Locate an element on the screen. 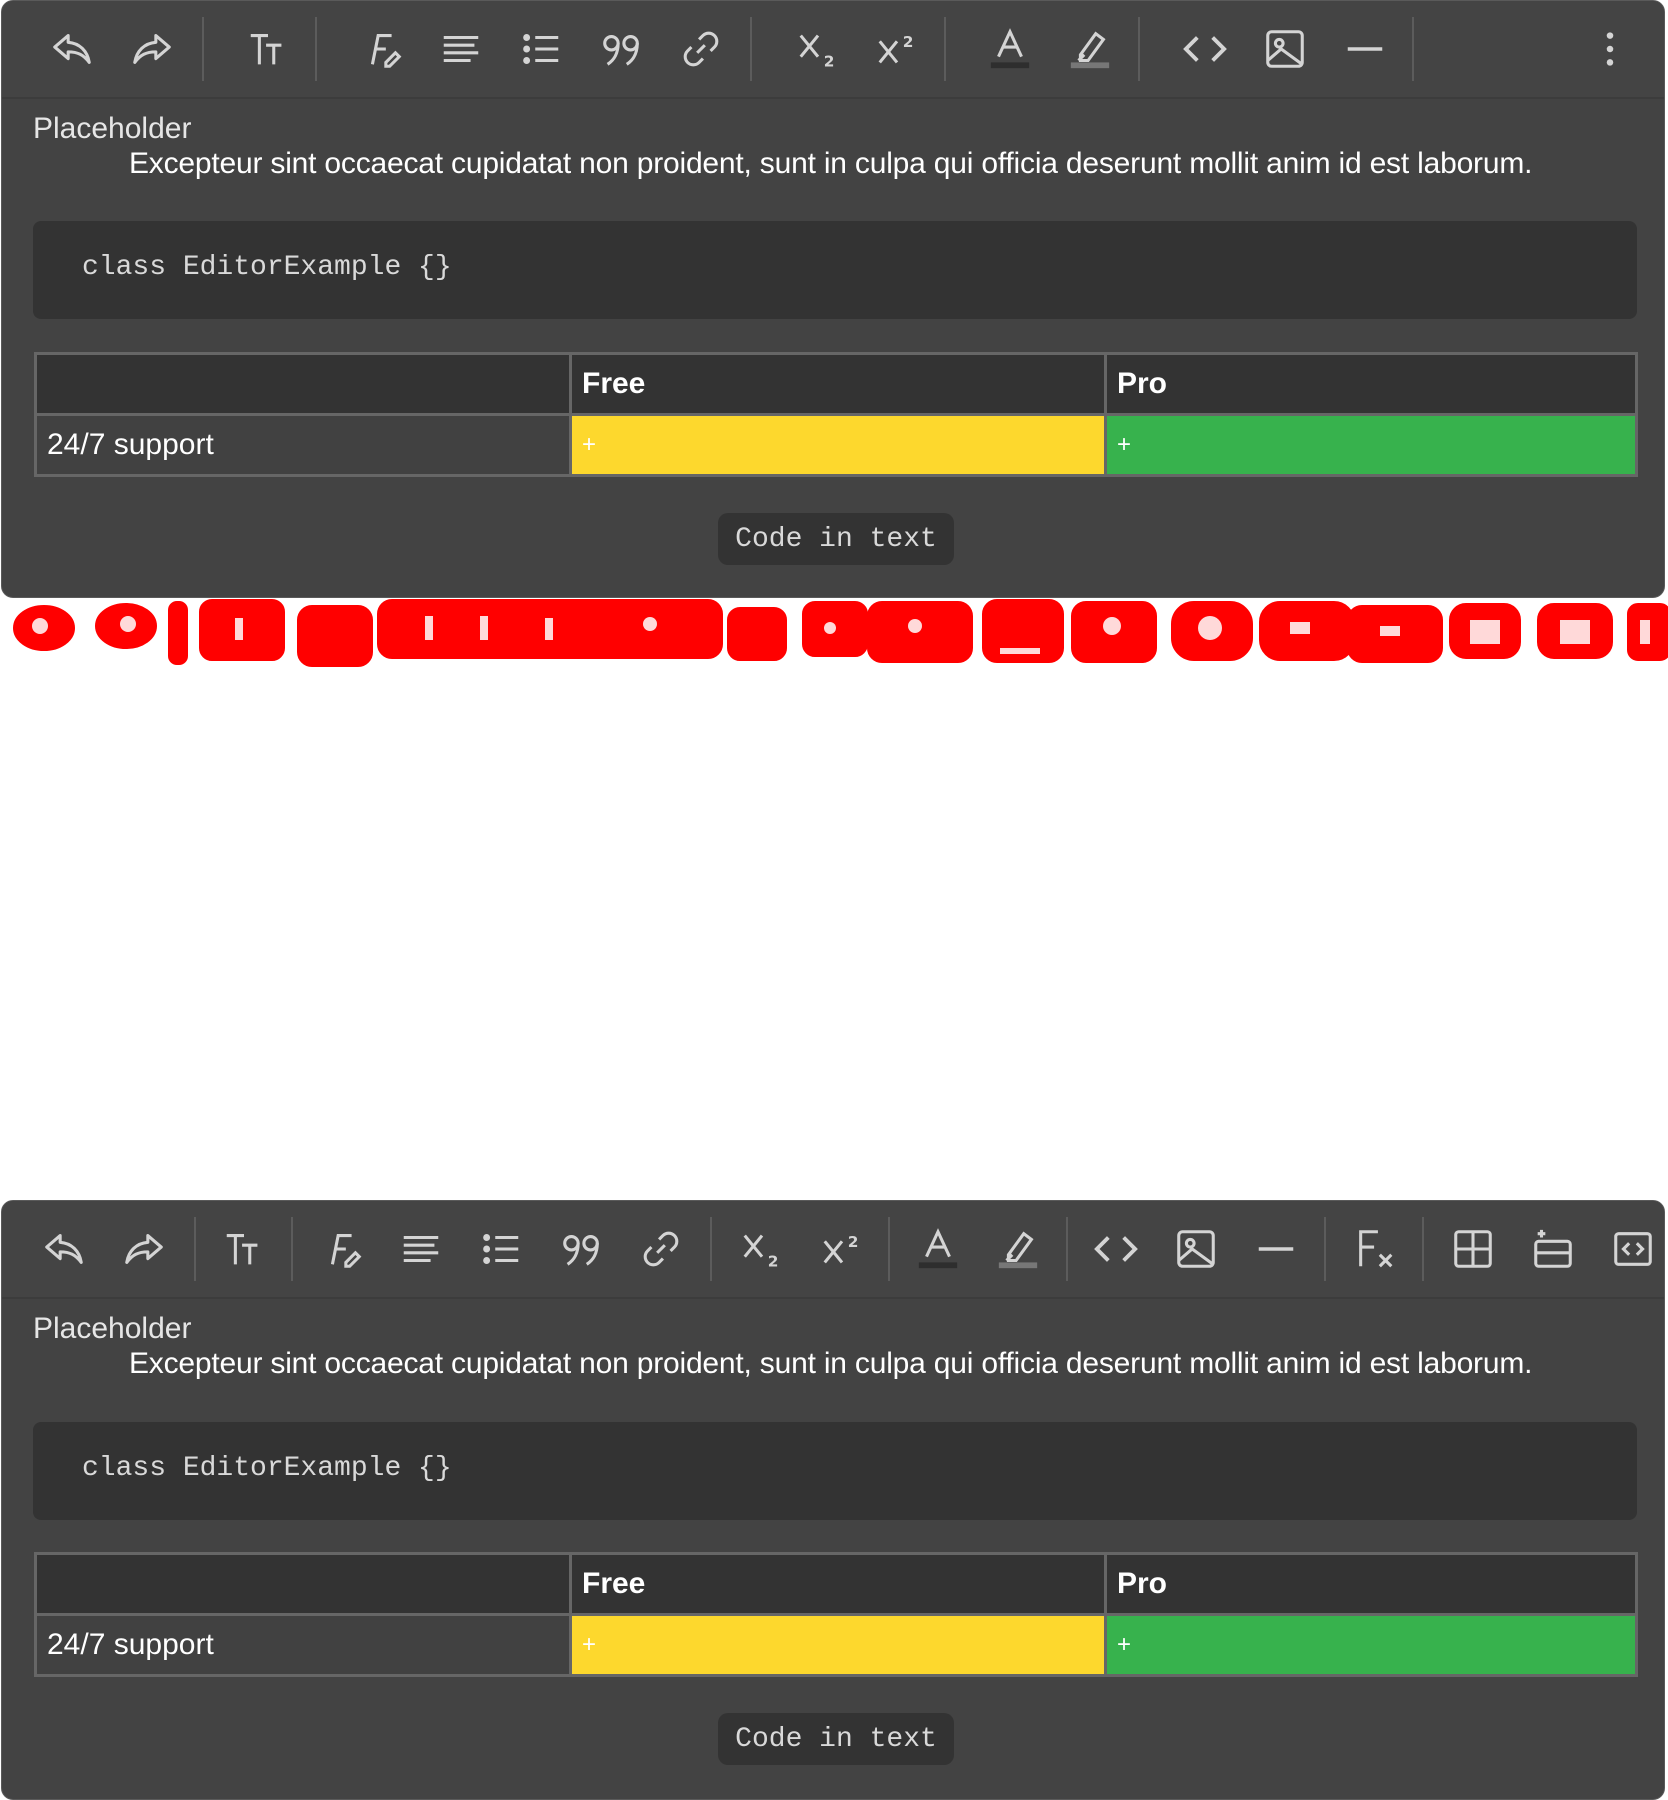  more-options-icon is located at coordinates (1610, 49).